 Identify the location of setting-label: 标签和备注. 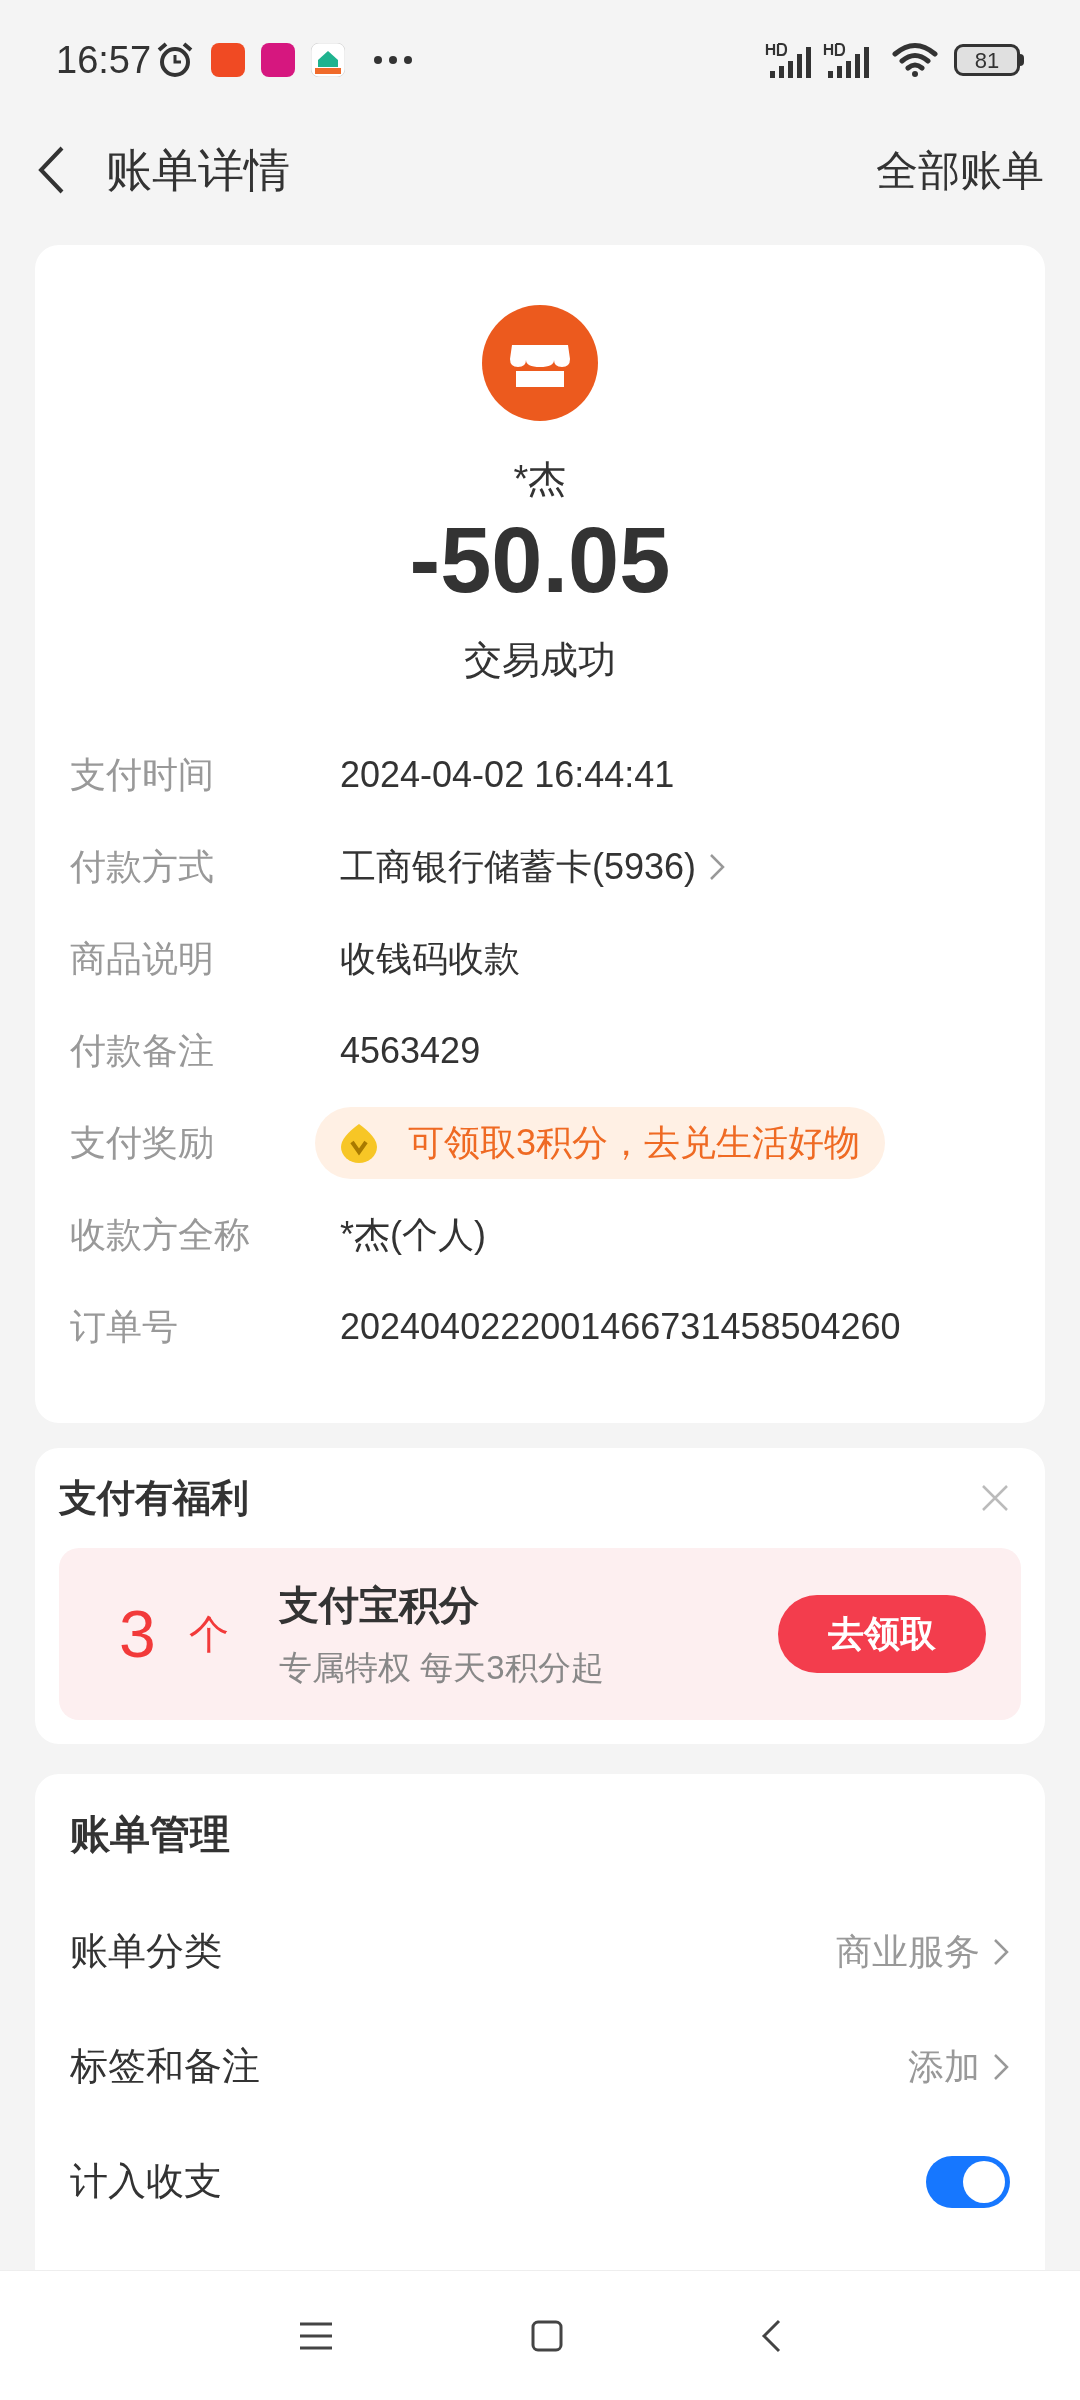
(165, 2066).